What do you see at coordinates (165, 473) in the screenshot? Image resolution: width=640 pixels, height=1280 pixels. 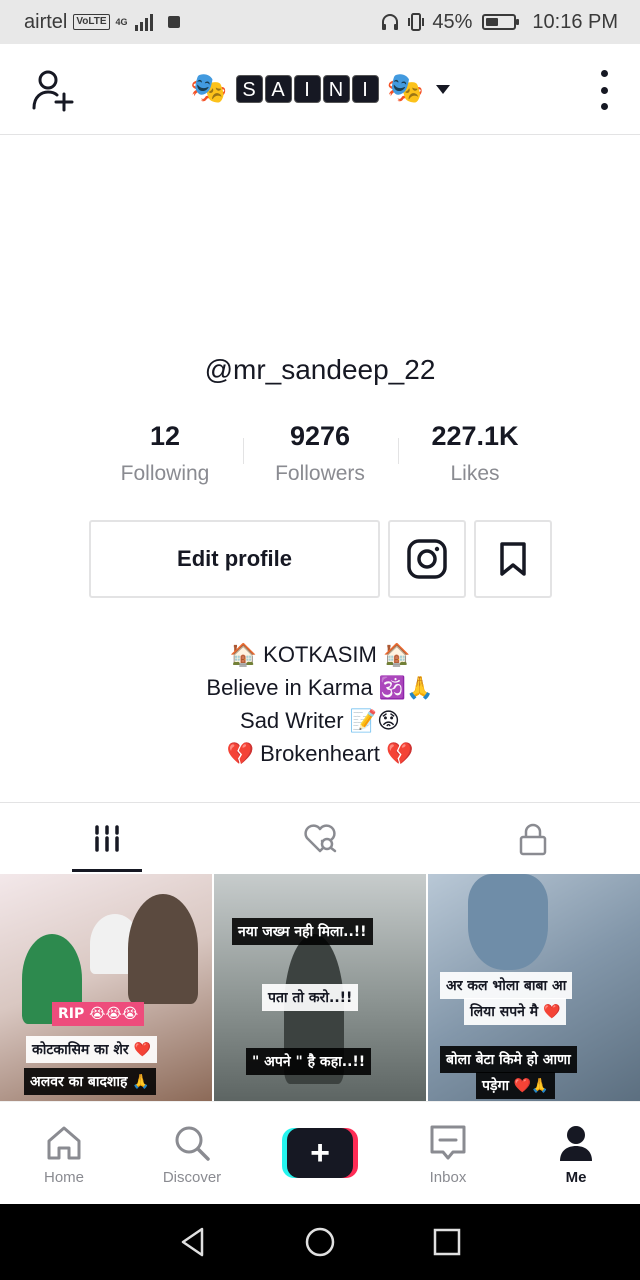 I see `following-label: Following` at bounding box center [165, 473].